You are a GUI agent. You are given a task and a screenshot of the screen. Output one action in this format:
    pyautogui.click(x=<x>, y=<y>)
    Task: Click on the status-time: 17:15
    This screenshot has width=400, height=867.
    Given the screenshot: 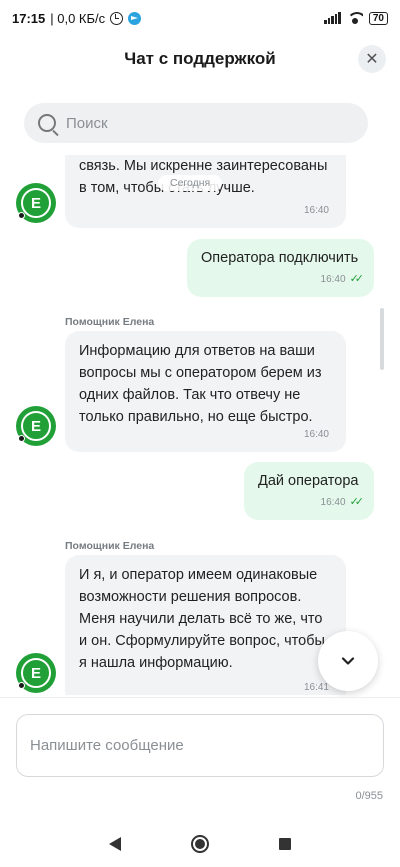 What is the action you would take?
    pyautogui.click(x=29, y=18)
    